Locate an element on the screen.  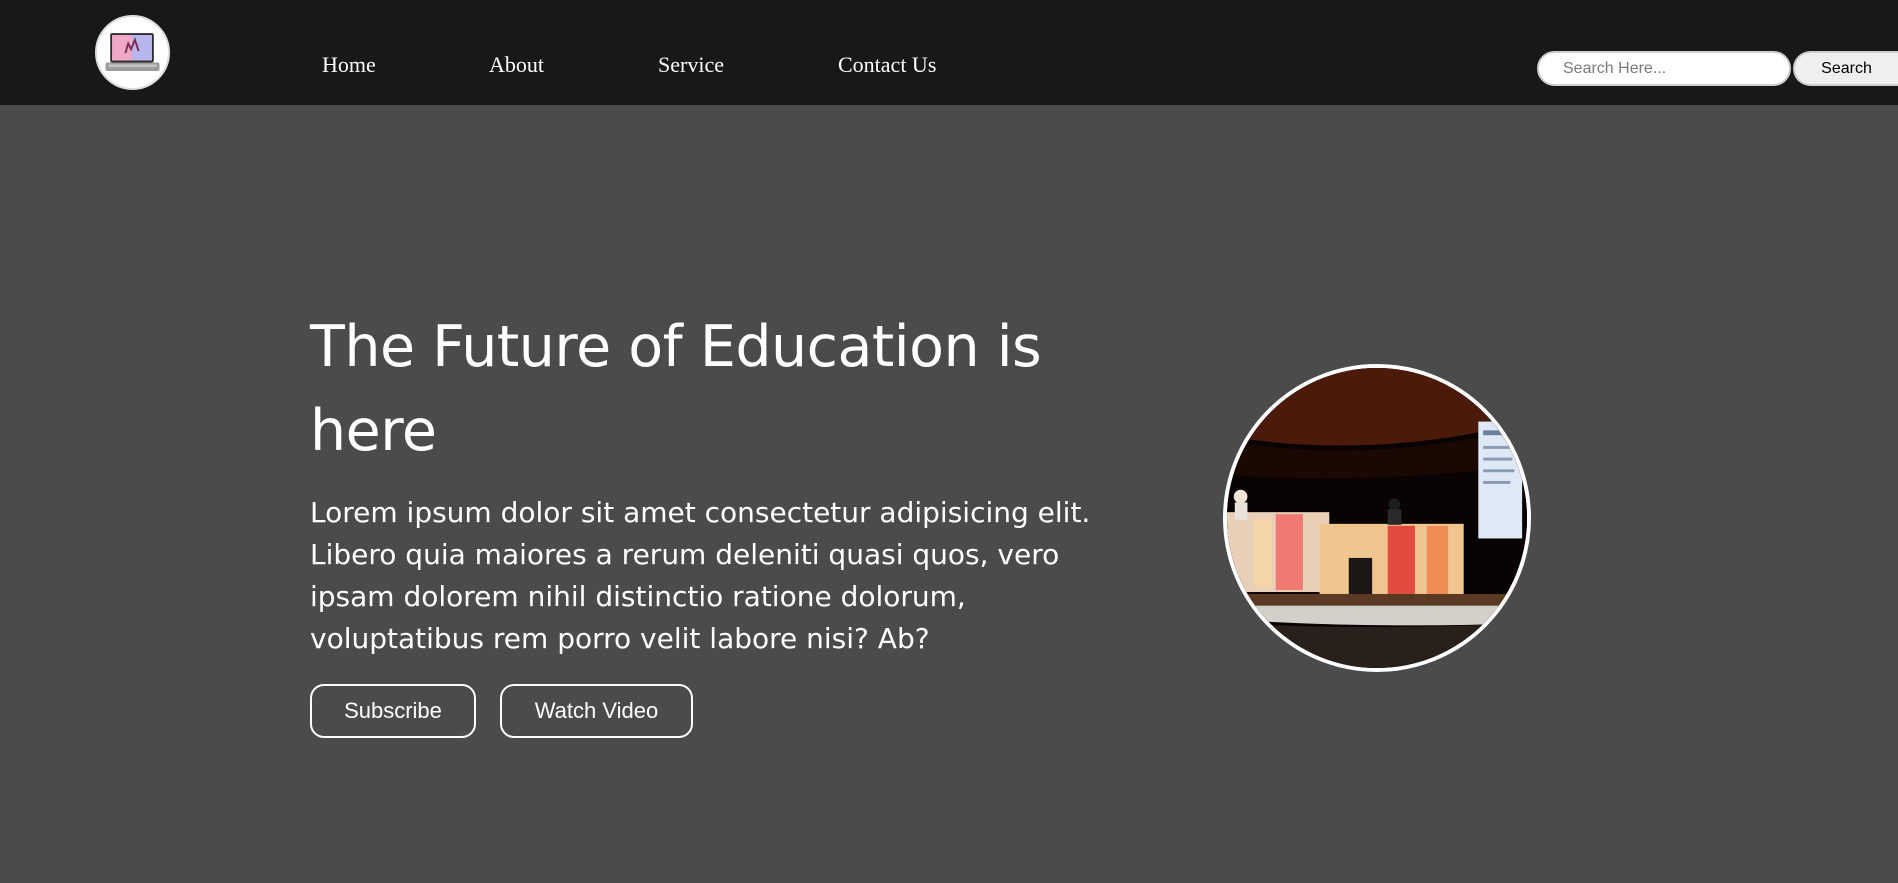
navbar: Home About Service Contact Us Search is located at coordinates (949, 52).